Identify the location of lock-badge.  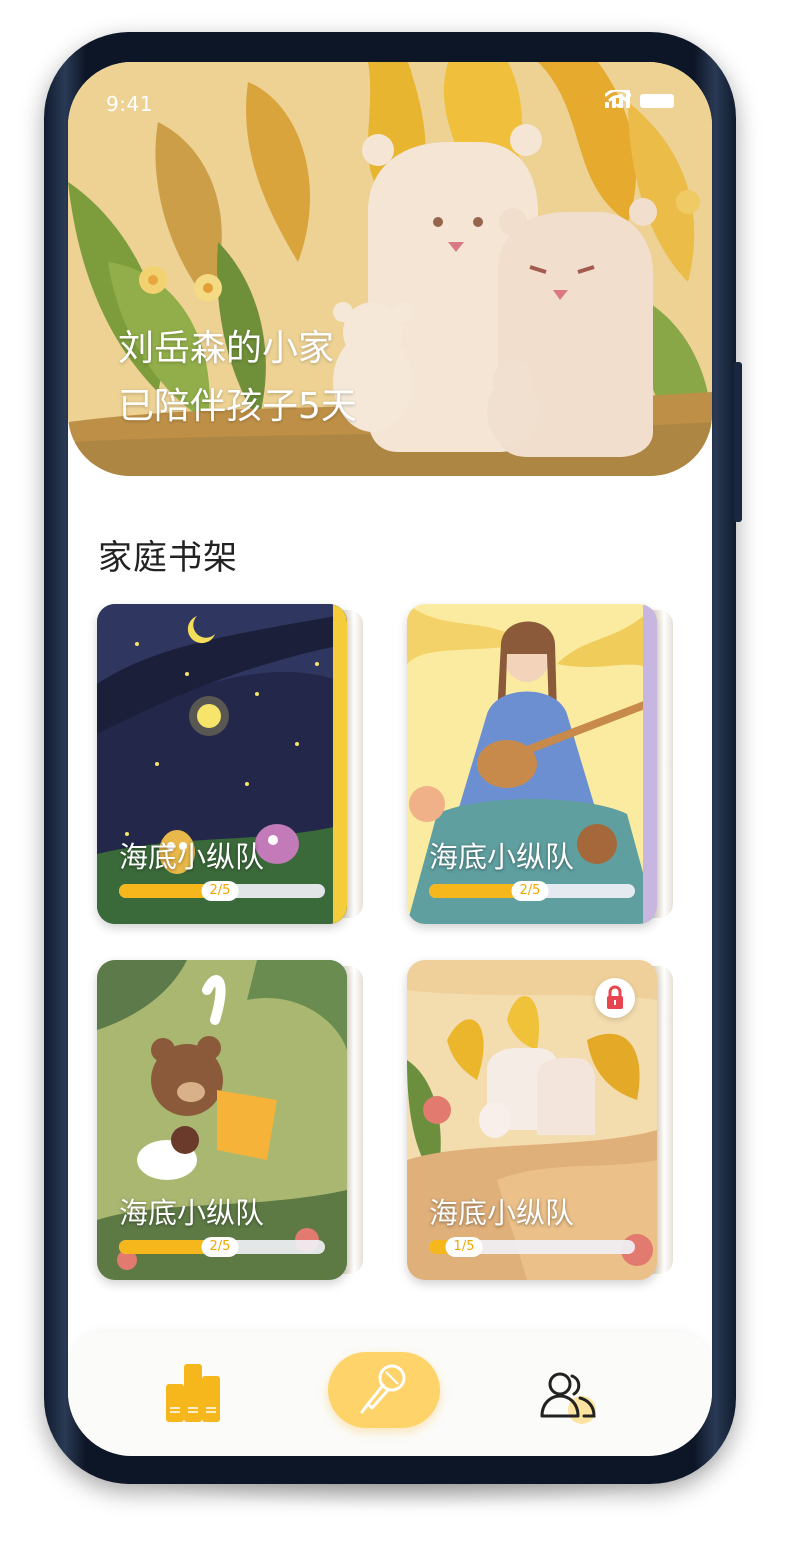
(615, 998).